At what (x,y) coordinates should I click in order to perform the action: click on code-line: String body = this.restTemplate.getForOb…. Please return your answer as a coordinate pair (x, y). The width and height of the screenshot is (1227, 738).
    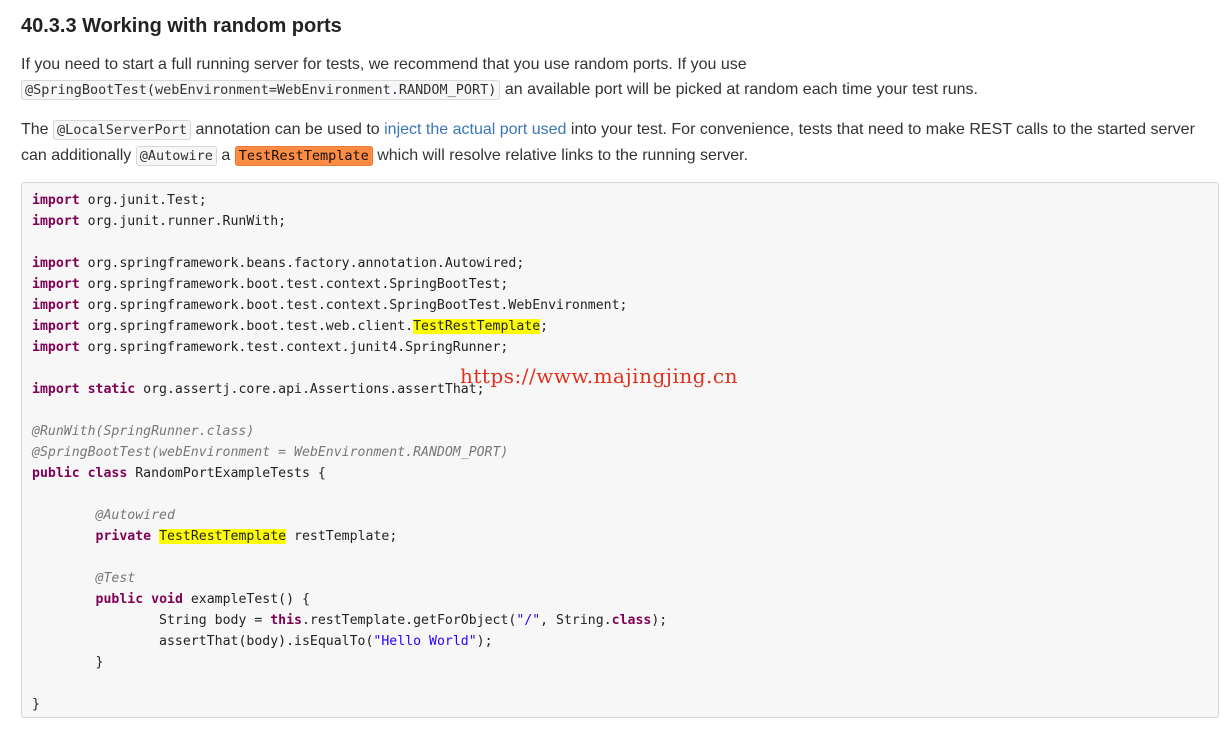
    Looking at the image, I should click on (349, 620).